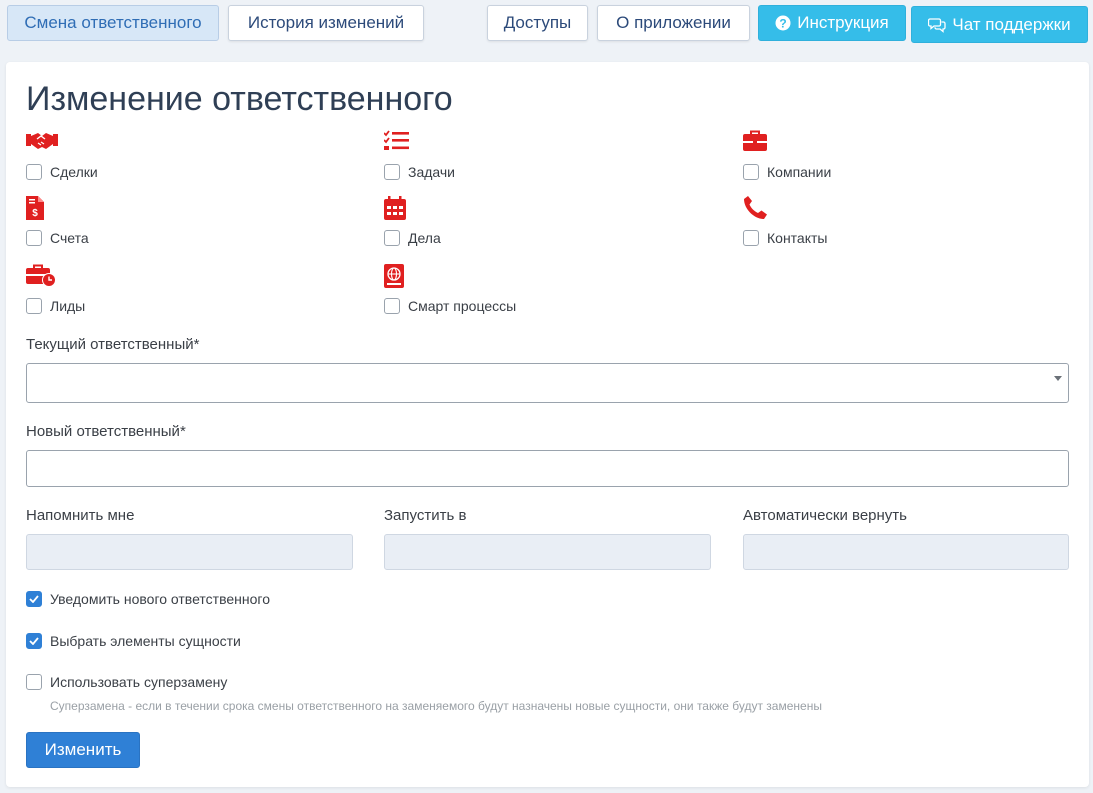 The image size is (1093, 793). I want to click on entity-deals: Сделки, so click(191, 160).